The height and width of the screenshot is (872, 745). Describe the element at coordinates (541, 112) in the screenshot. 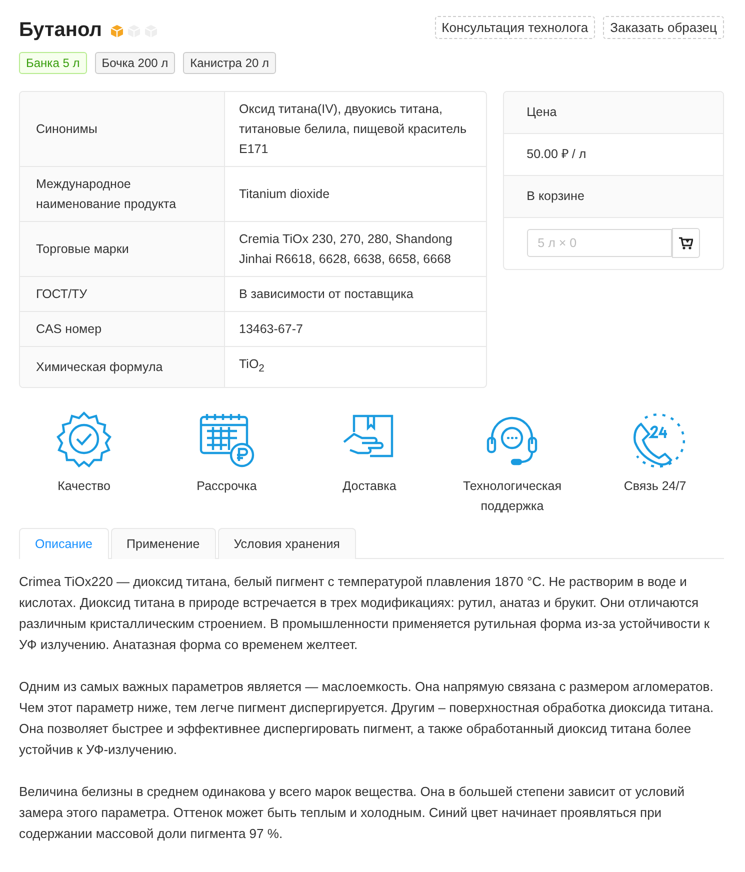

I see `price-label: Цена` at that location.